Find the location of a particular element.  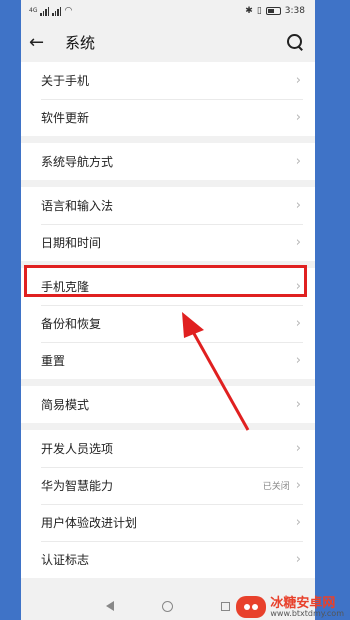

watermark-en: www.btxtdmy.com is located at coordinates (307, 613).